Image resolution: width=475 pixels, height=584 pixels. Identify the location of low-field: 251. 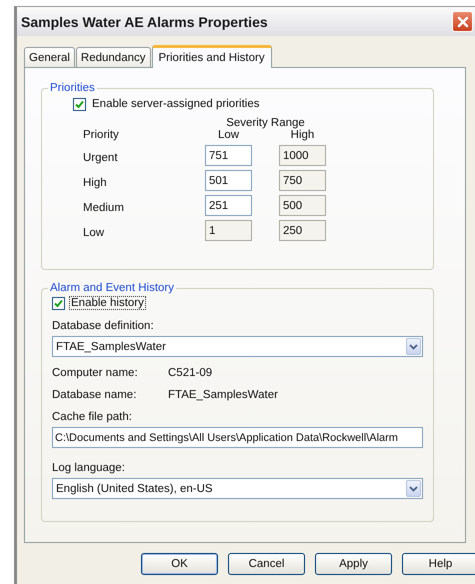
(228, 205).